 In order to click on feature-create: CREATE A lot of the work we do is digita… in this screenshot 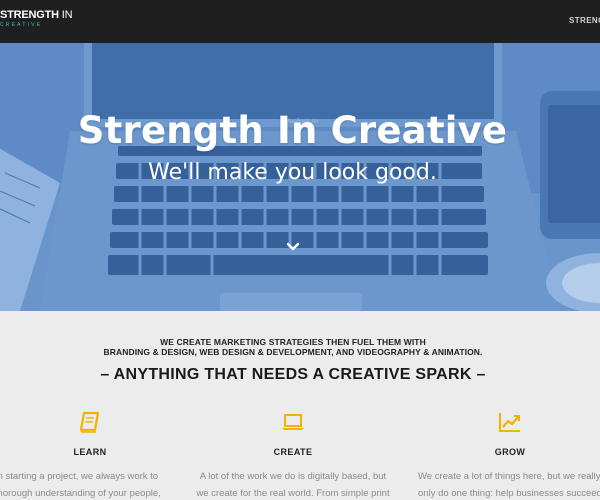, I will do `click(293, 455)`.